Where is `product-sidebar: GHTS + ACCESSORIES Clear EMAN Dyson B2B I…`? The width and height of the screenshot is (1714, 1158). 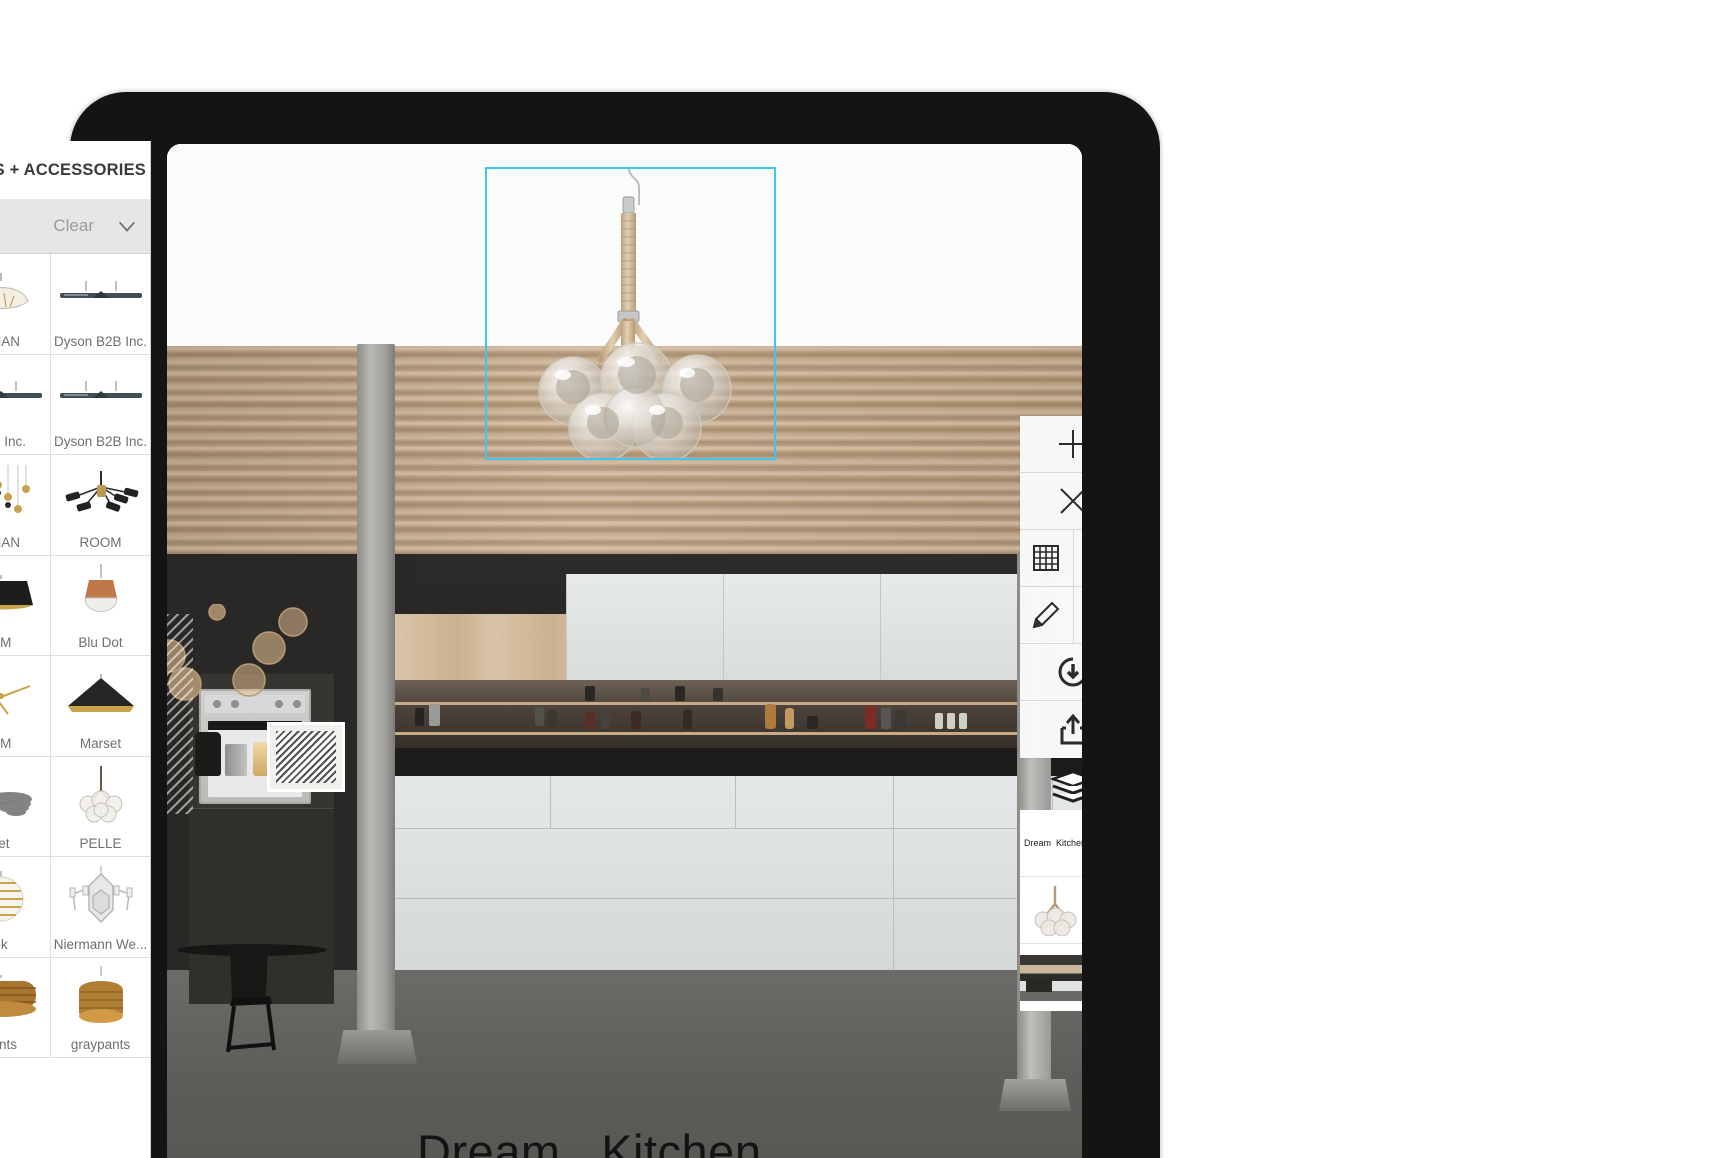
product-sidebar: GHTS + ACCESSORIES Clear EMAN Dyson B2B I… is located at coordinates (75, 649).